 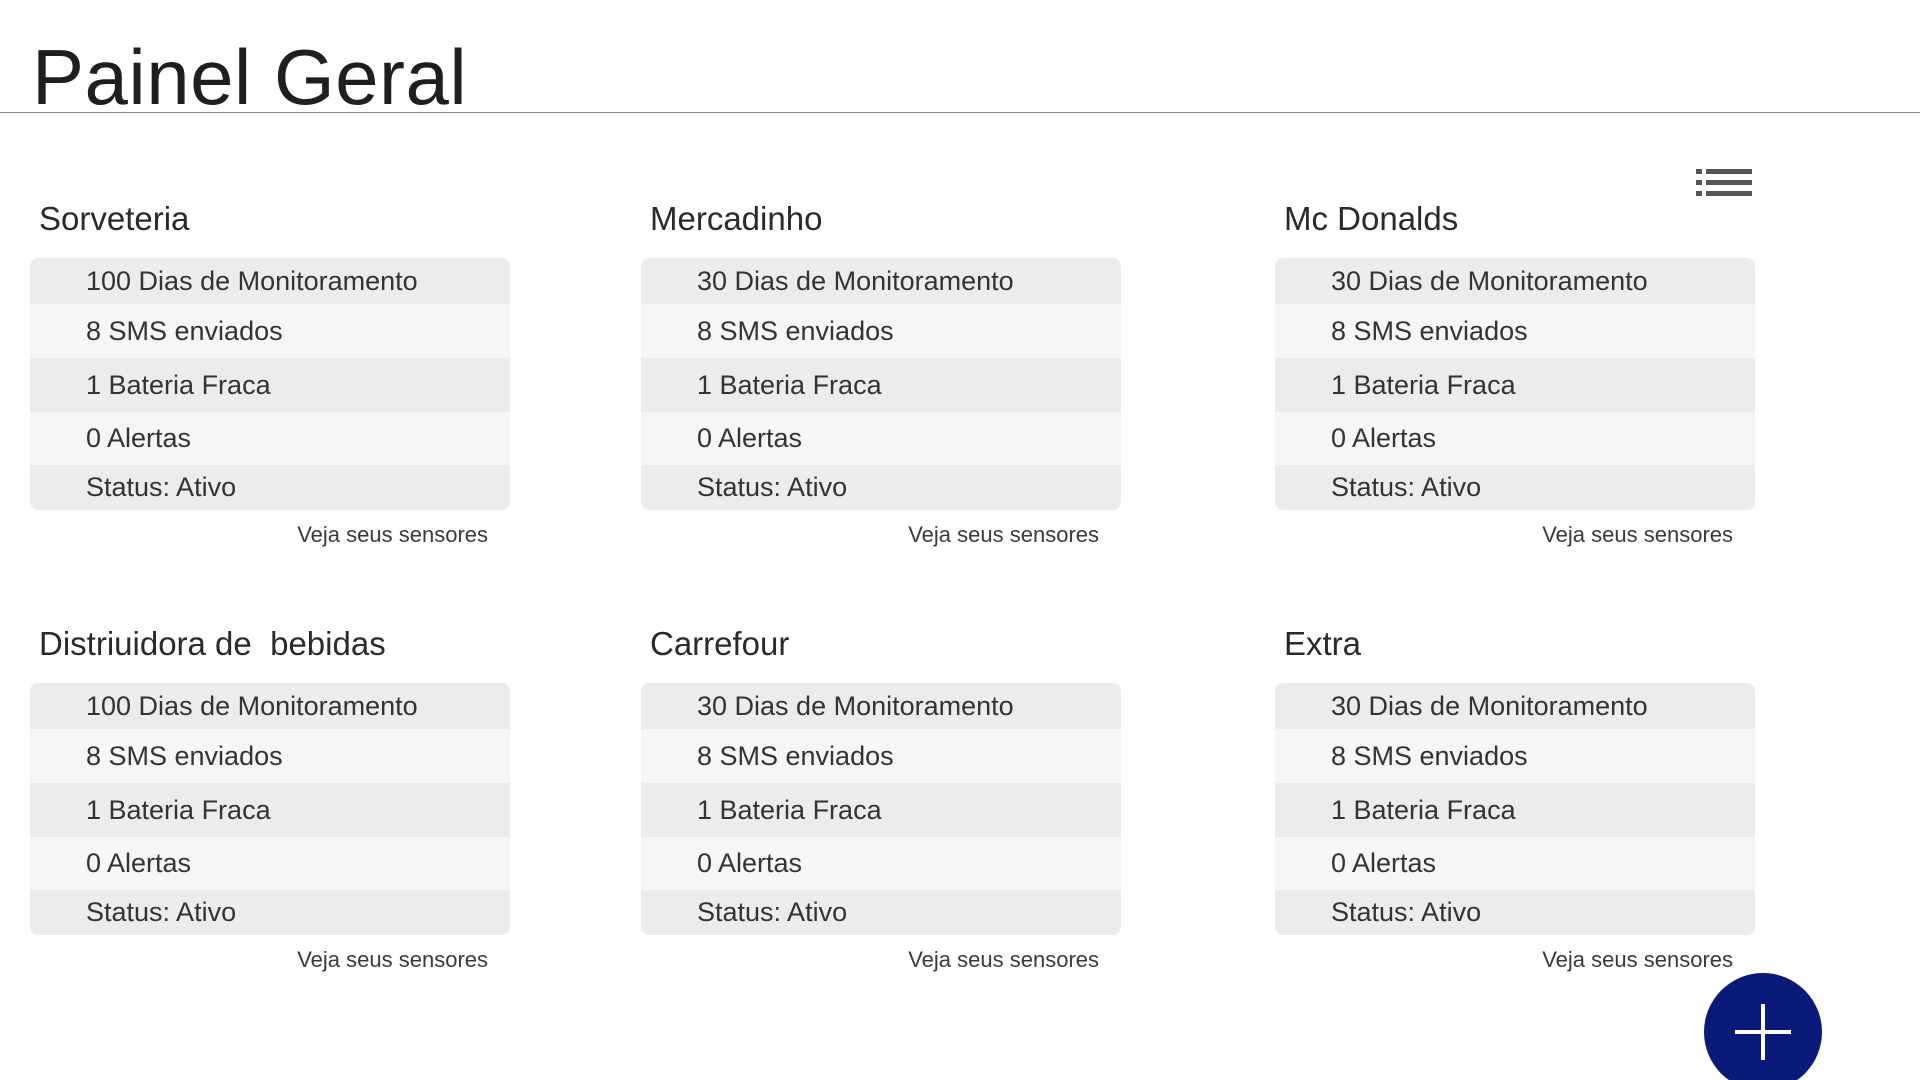 What do you see at coordinates (1323, 643) in the screenshot?
I see `card-title: Extra` at bounding box center [1323, 643].